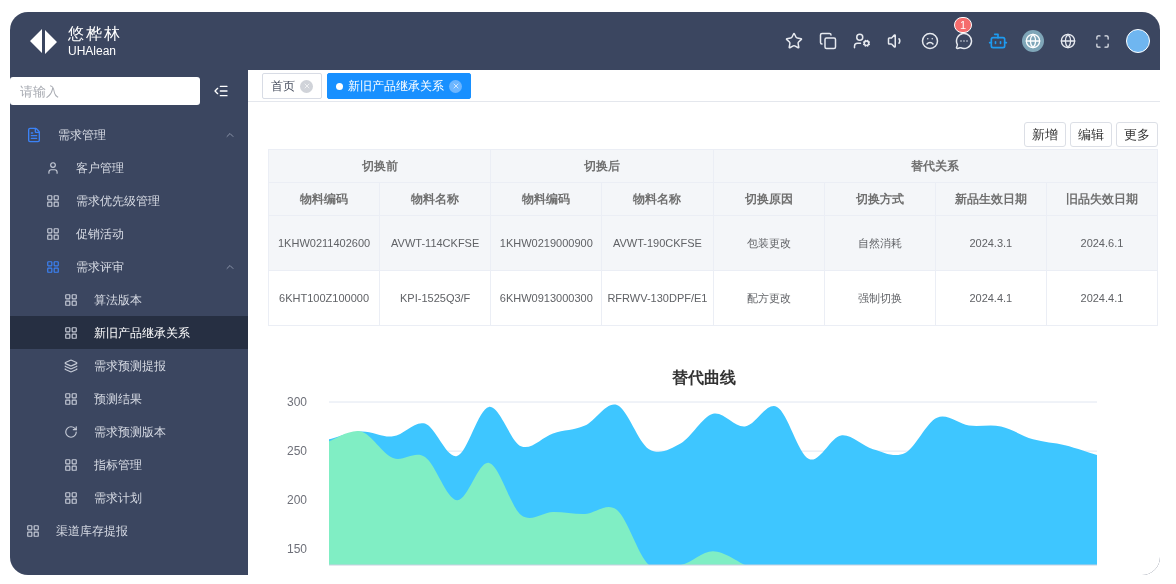 The width and height of the screenshot is (1176, 584). I want to click on column-header: 旧品失效日期, so click(1102, 199).